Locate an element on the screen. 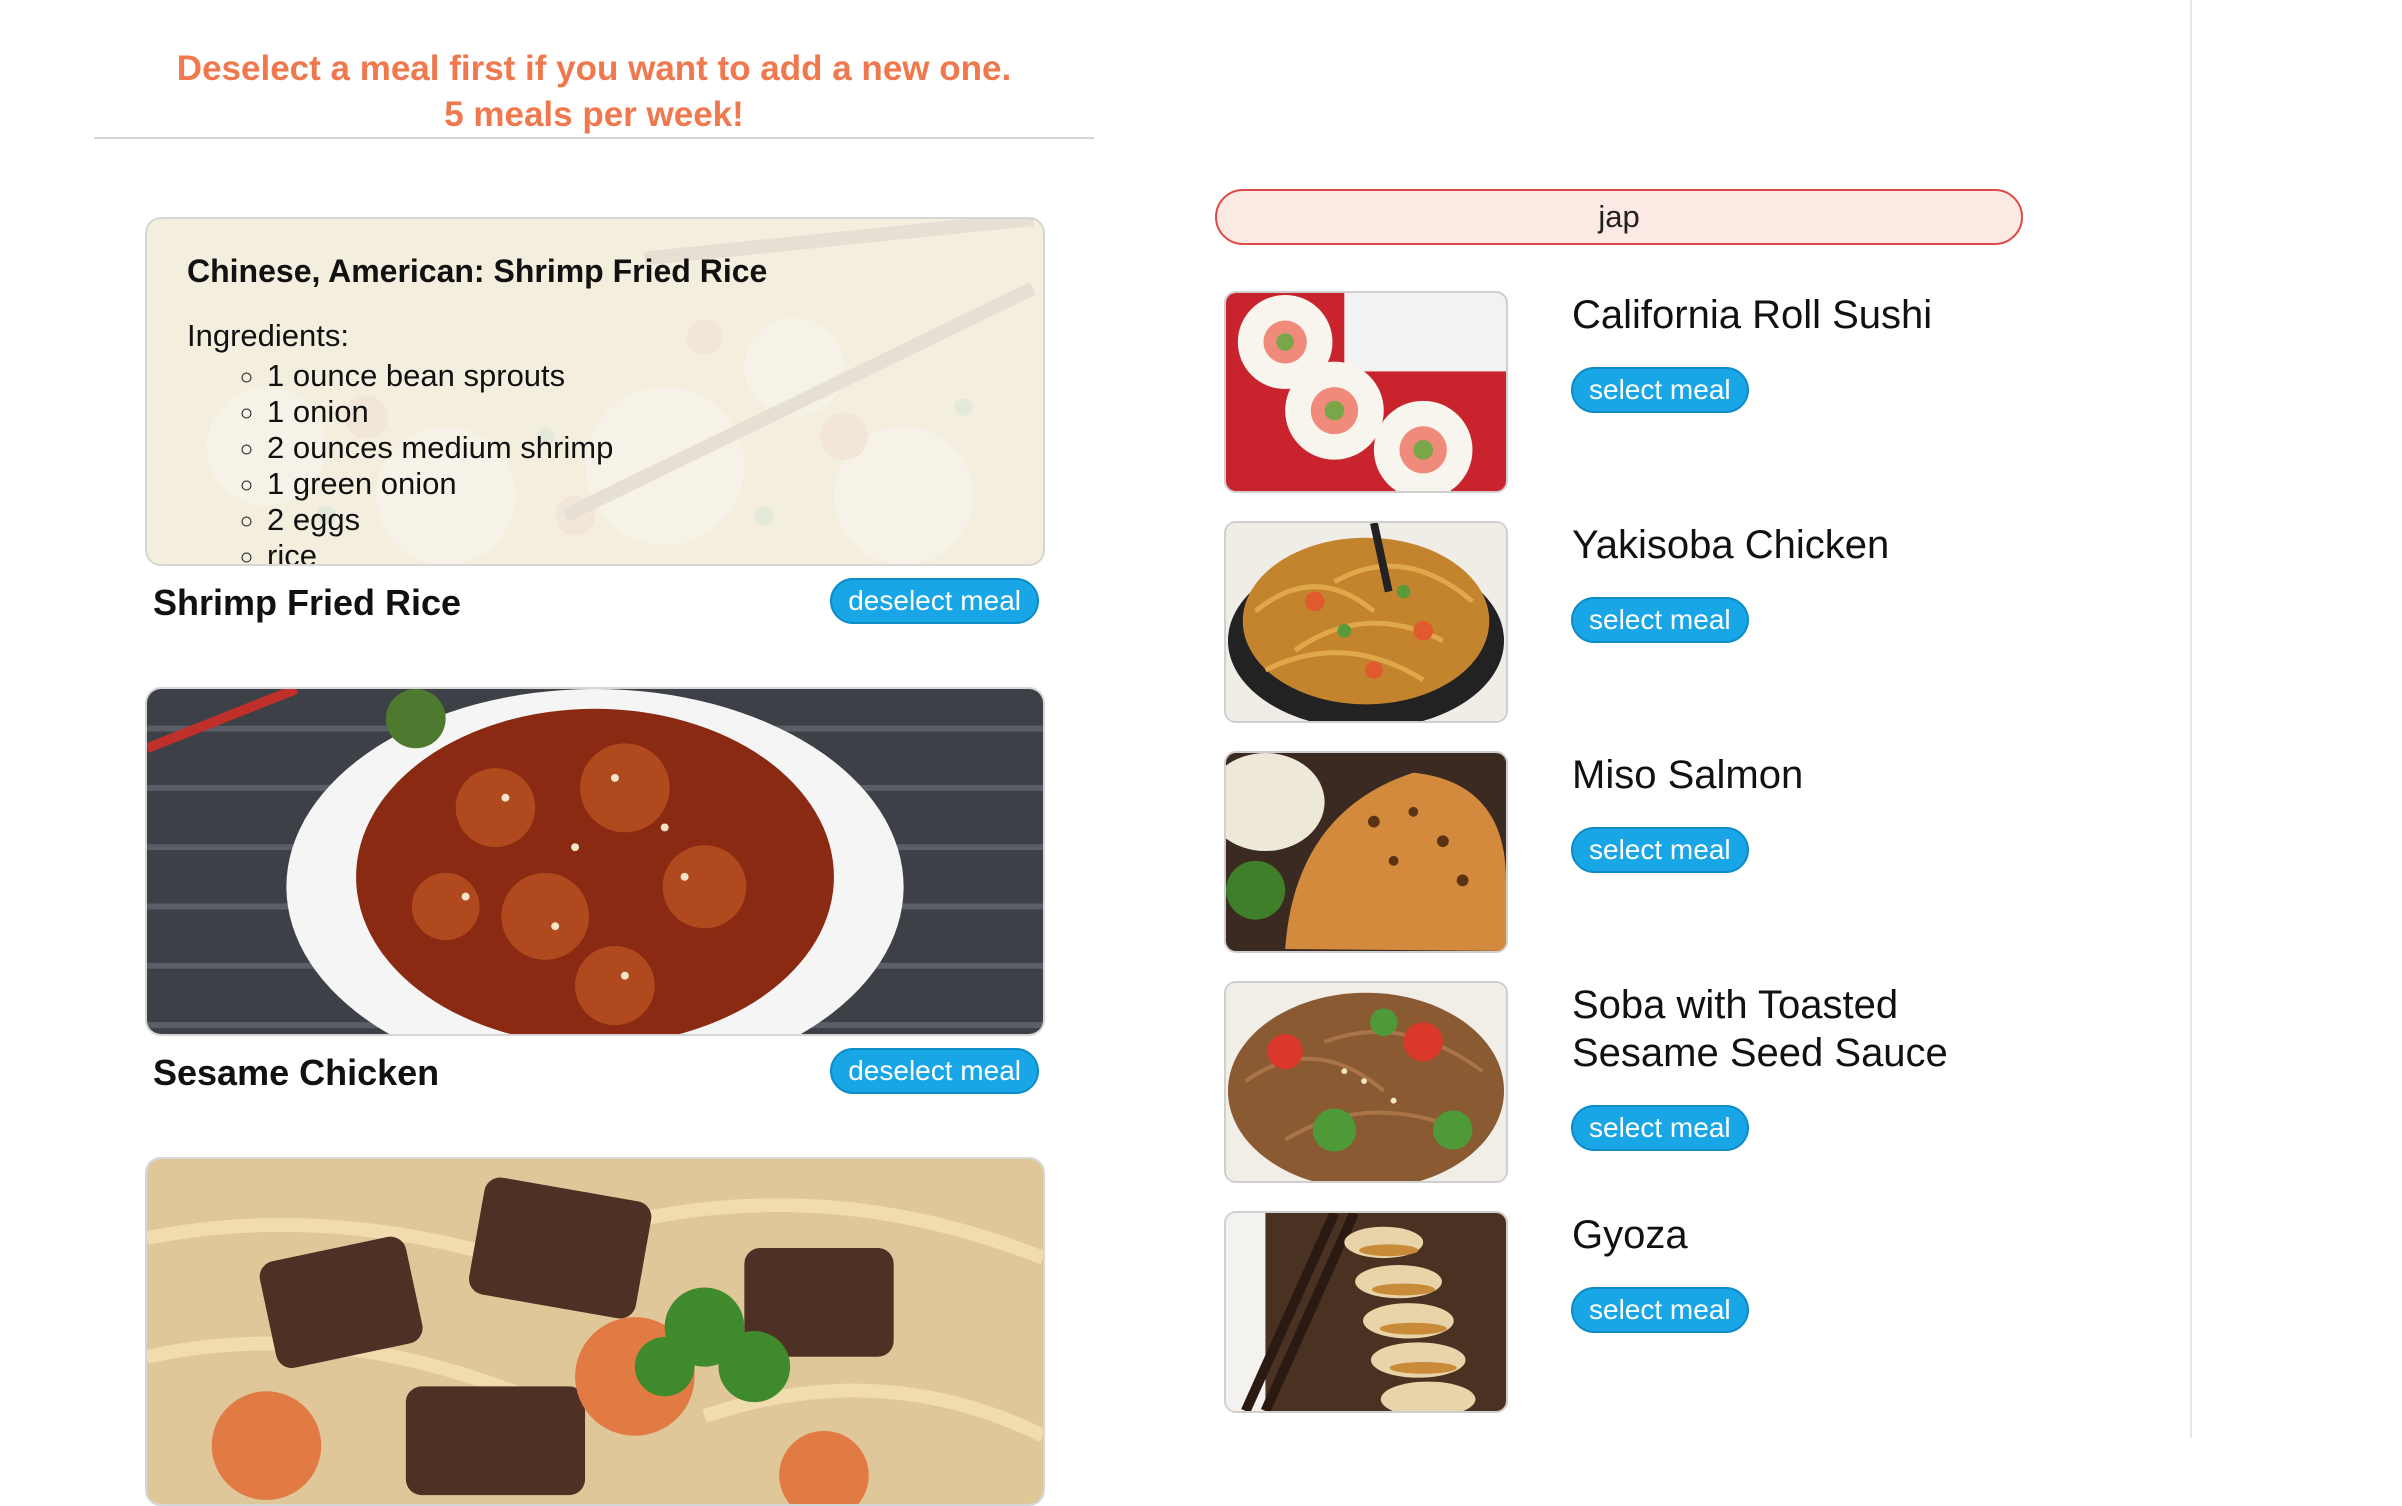  result-title: California Roll Sushi is located at coordinates (1752, 315).